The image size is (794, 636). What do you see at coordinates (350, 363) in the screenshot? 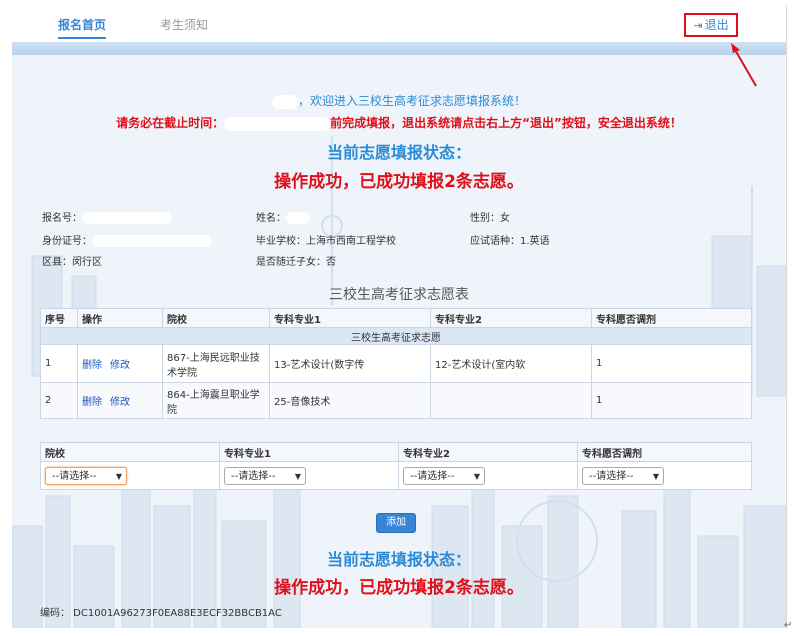
I see `row-major1: 13-艺术设计(数字传` at bounding box center [350, 363].